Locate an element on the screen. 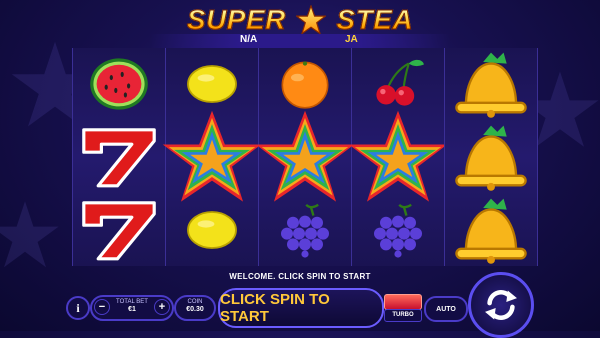  autoplay-button: AUTO is located at coordinates (446, 309).